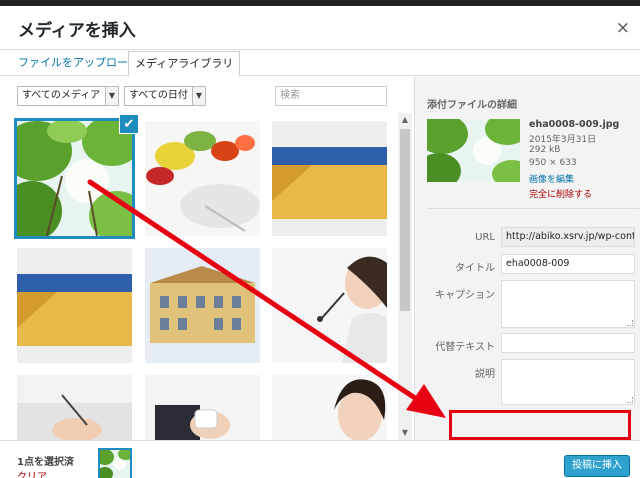 Image resolution: width=640 pixels, height=478 pixels. I want to click on sidebar-divider, so click(533, 208).